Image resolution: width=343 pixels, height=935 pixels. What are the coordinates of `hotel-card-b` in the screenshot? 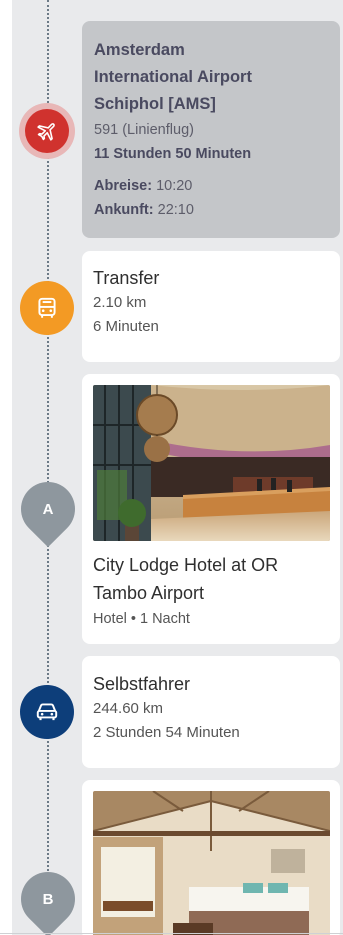 It's located at (211, 857).